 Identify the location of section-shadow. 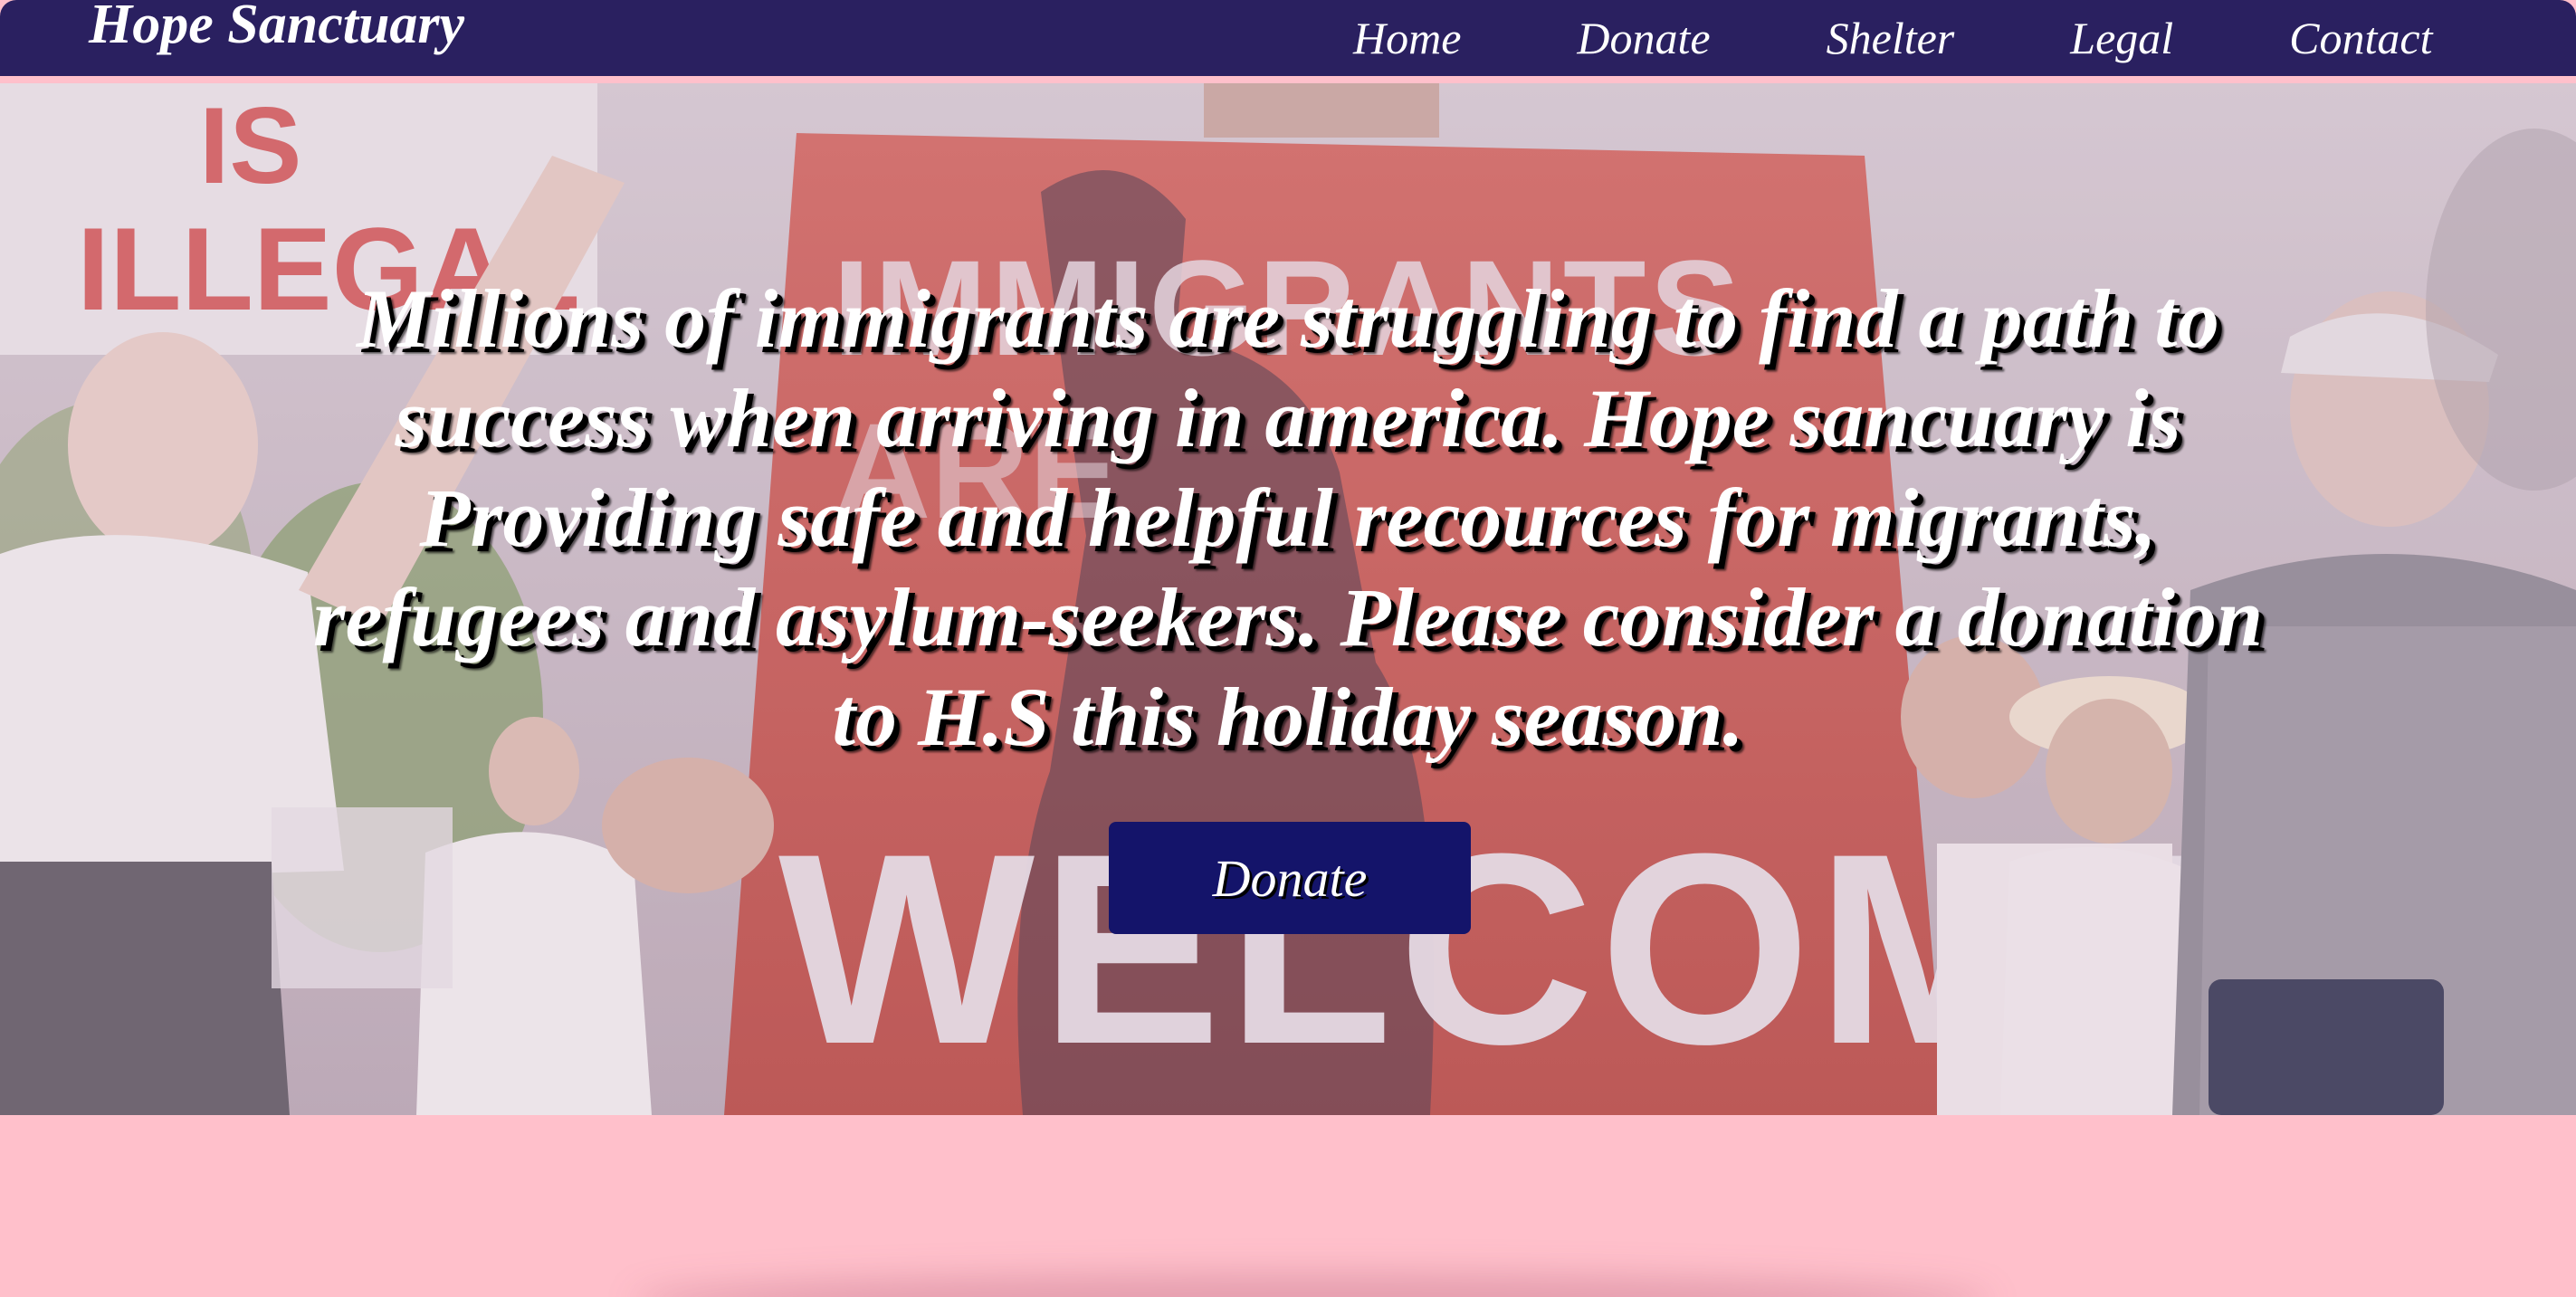
(1312, 1285).